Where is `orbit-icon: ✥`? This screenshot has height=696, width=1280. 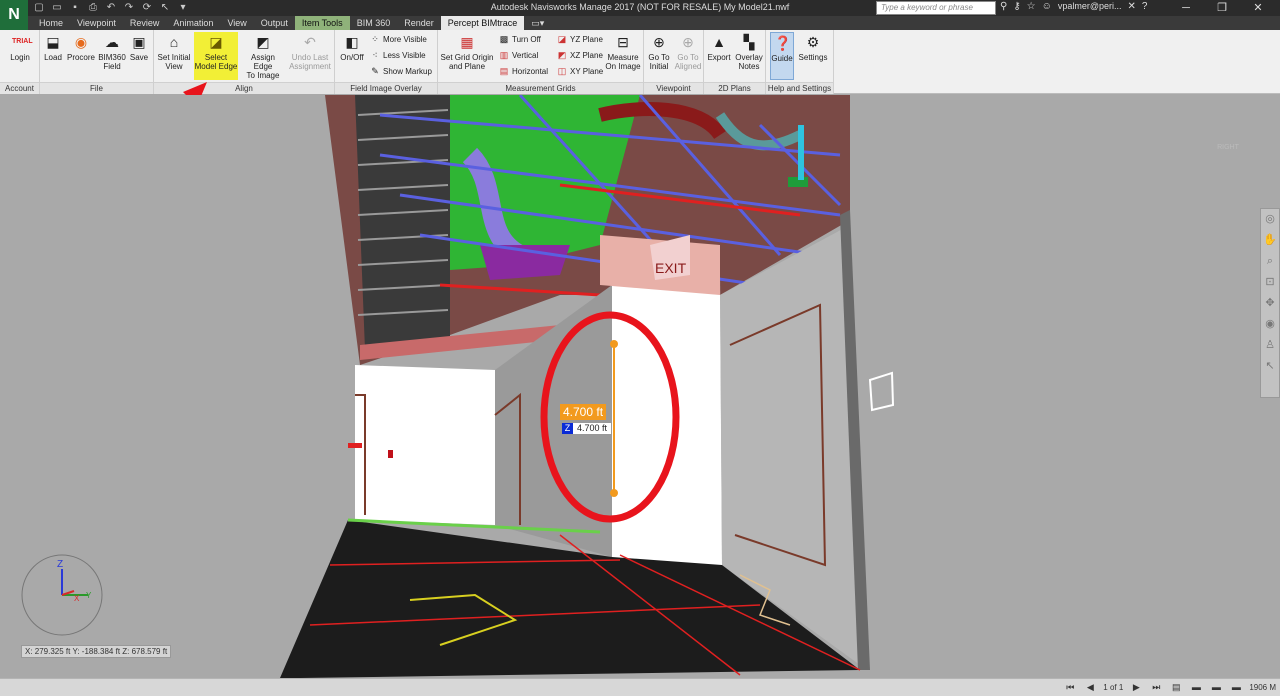 orbit-icon: ✥ is located at coordinates (1270, 303).